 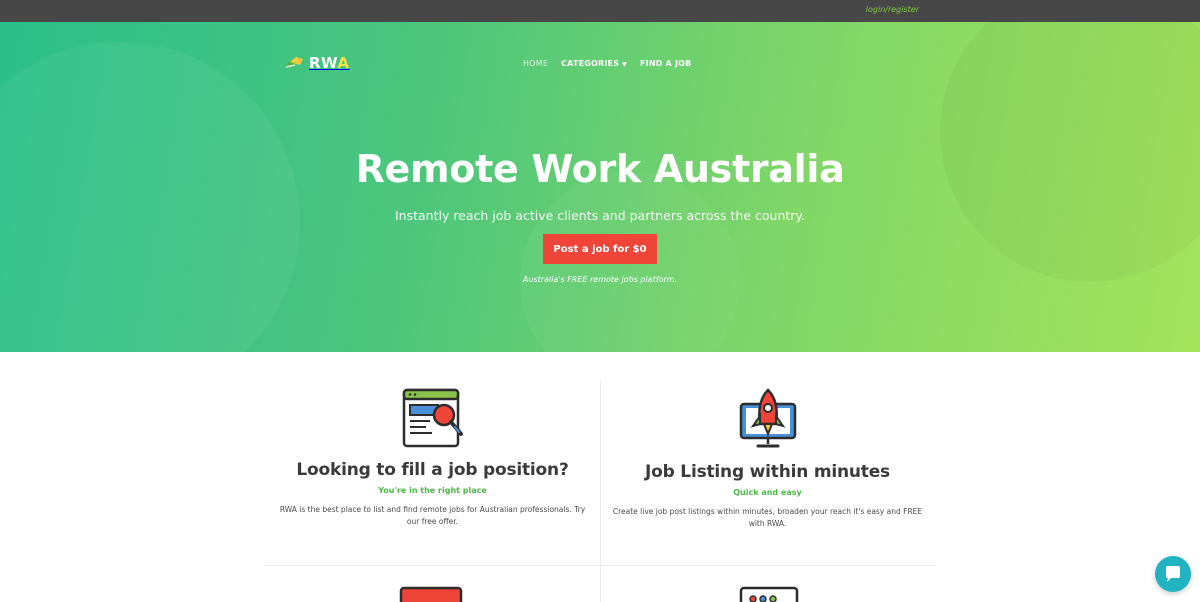 I want to click on login-register-link: login/register, so click(x=892, y=9).